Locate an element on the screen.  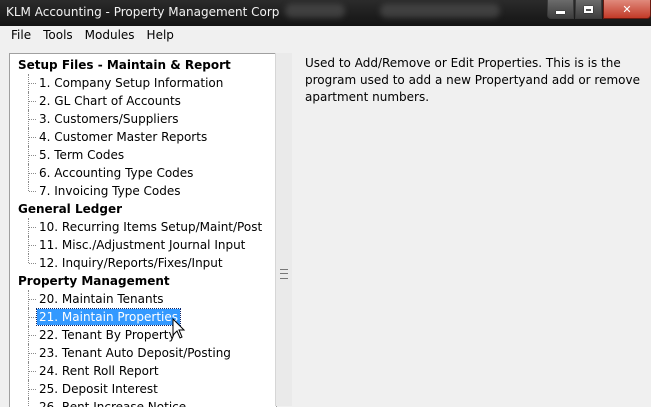
tree-item-label: 1. Company Setup Information is located at coordinates (131, 83).